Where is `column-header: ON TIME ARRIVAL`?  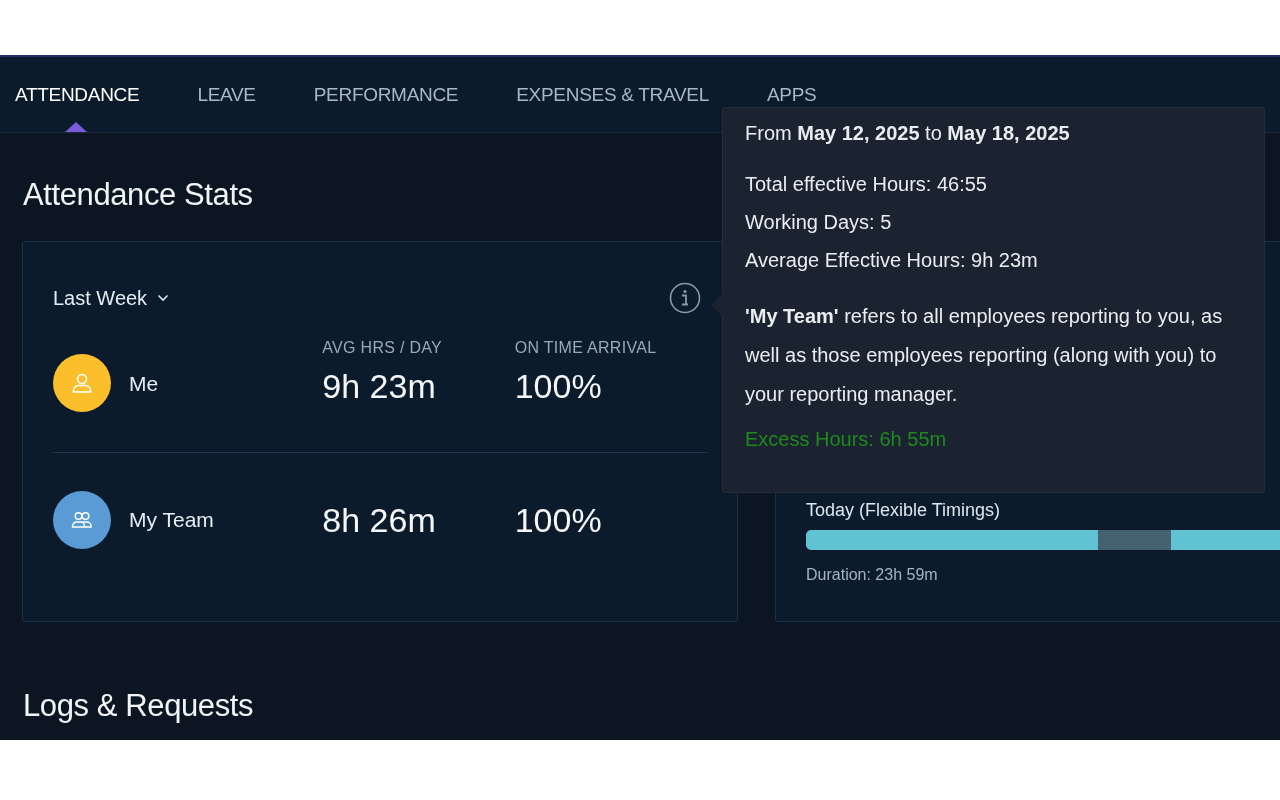
column-header: ON TIME ARRIVAL is located at coordinates (586, 348).